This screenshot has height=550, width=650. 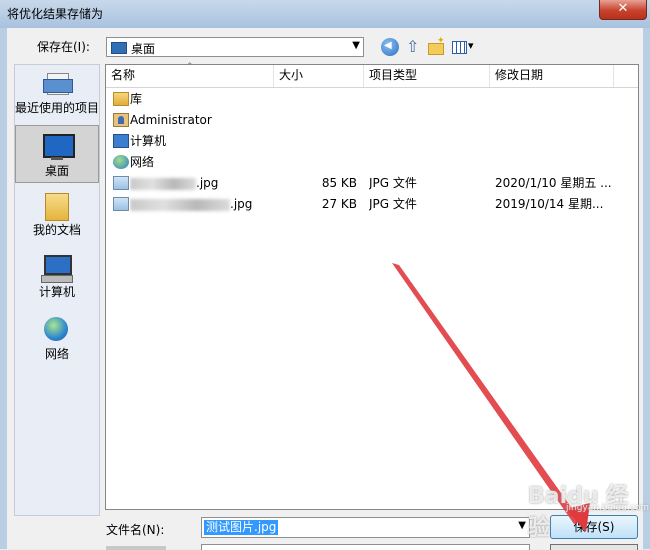 What do you see at coordinates (121, 99) in the screenshot?
I see `library-icon` at bounding box center [121, 99].